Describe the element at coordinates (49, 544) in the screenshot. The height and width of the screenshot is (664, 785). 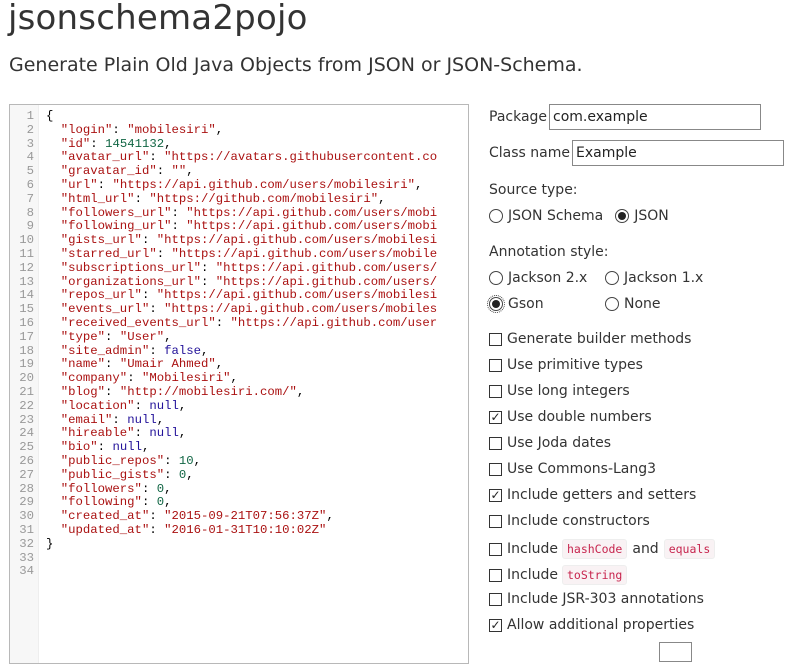
I see `code-text: }` at that location.